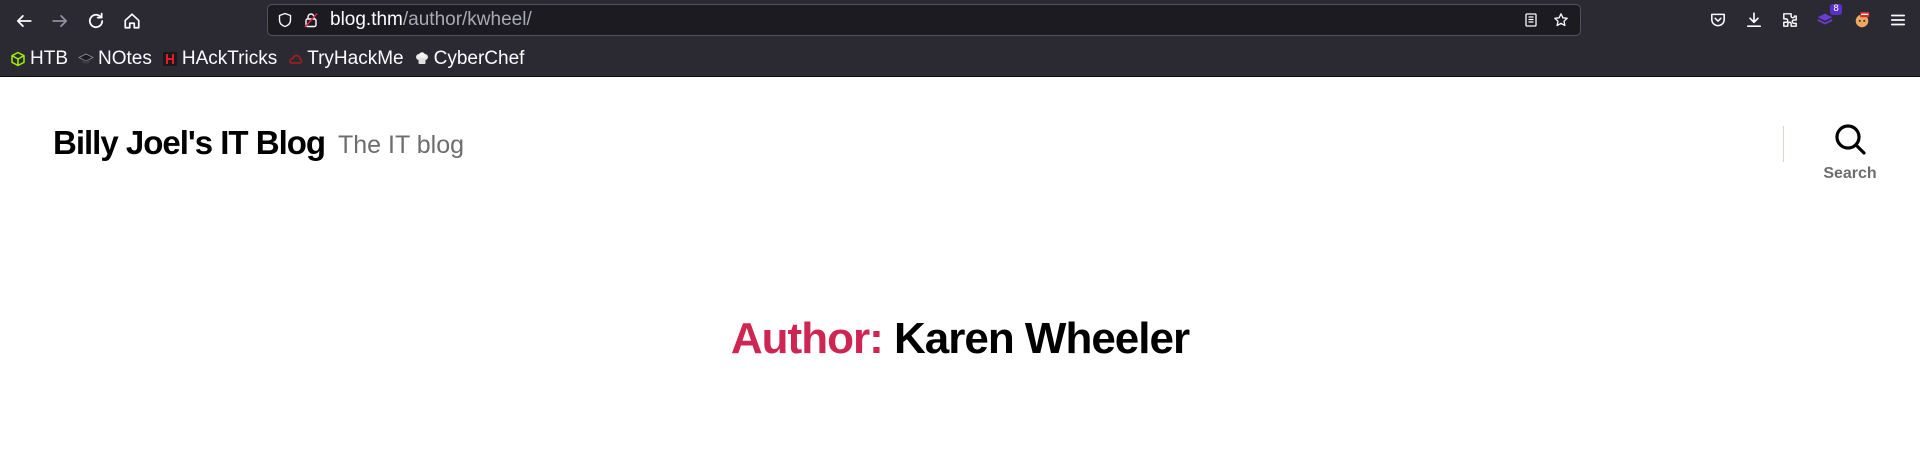 Image resolution: width=1920 pixels, height=473 pixels. I want to click on bookmark-tryhackme: TryHackMe, so click(345, 58).